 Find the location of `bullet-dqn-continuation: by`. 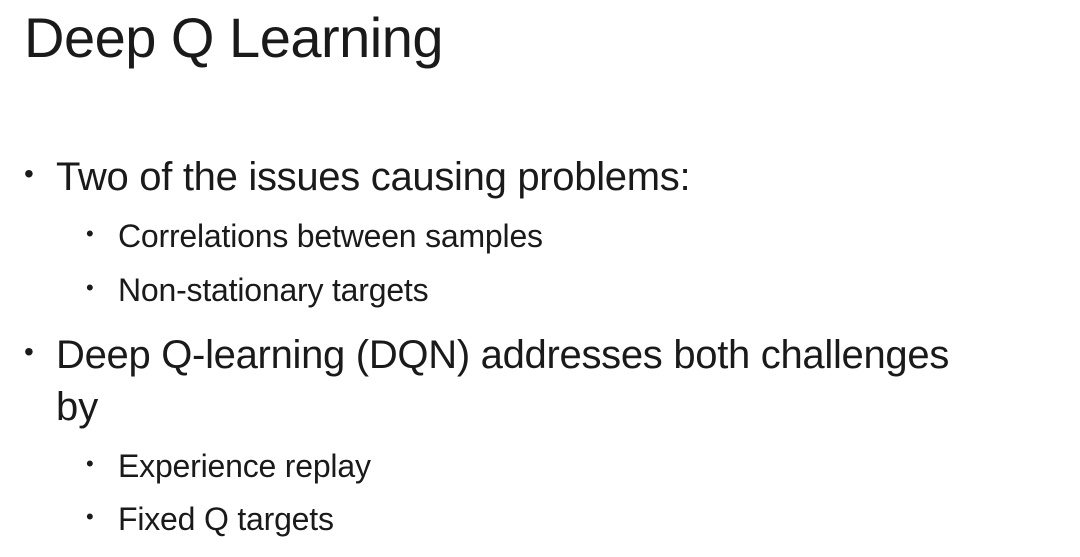

bullet-dqn-continuation: by is located at coordinates (77, 407).